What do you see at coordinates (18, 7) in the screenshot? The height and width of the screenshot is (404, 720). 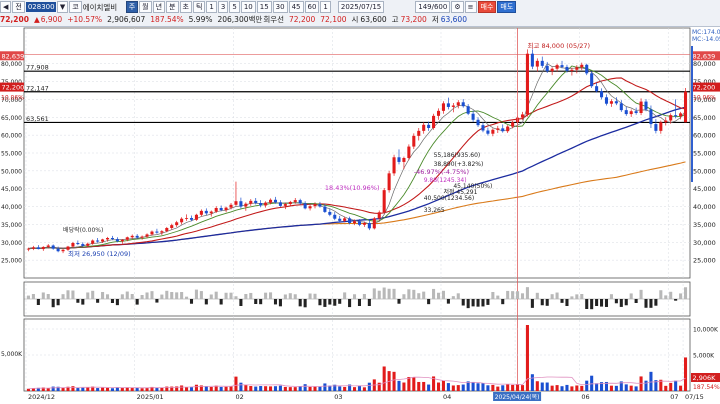 I see `market-prefix: 전` at bounding box center [18, 7].